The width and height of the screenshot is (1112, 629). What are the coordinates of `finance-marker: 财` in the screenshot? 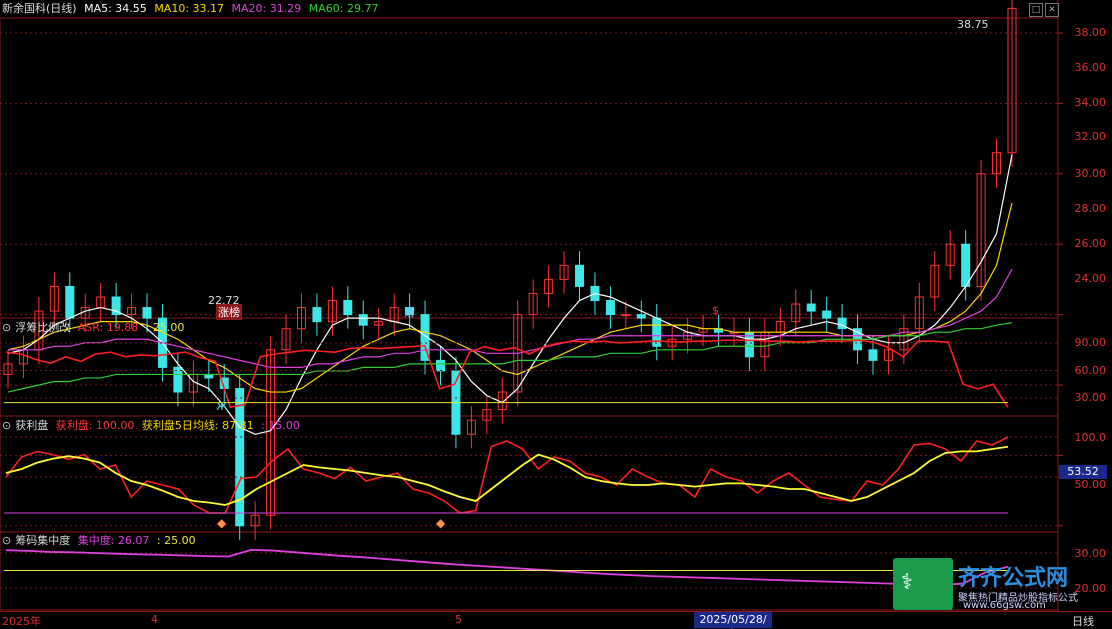 It's located at (409, 312).